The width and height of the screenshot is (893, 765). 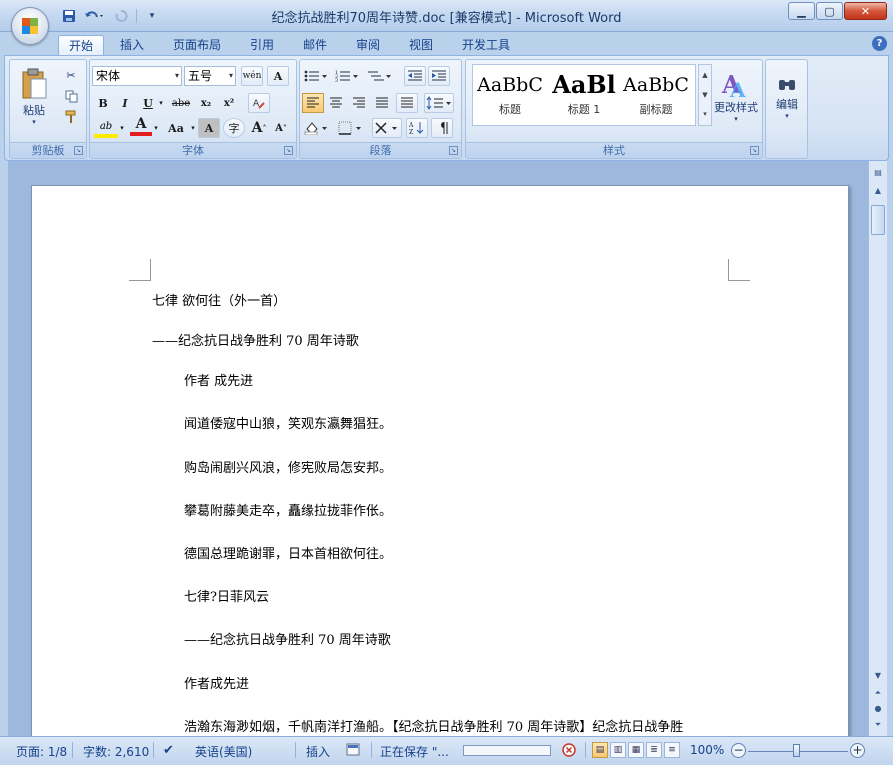 I want to click on cancel-save-icon, so click(x=569, y=751).